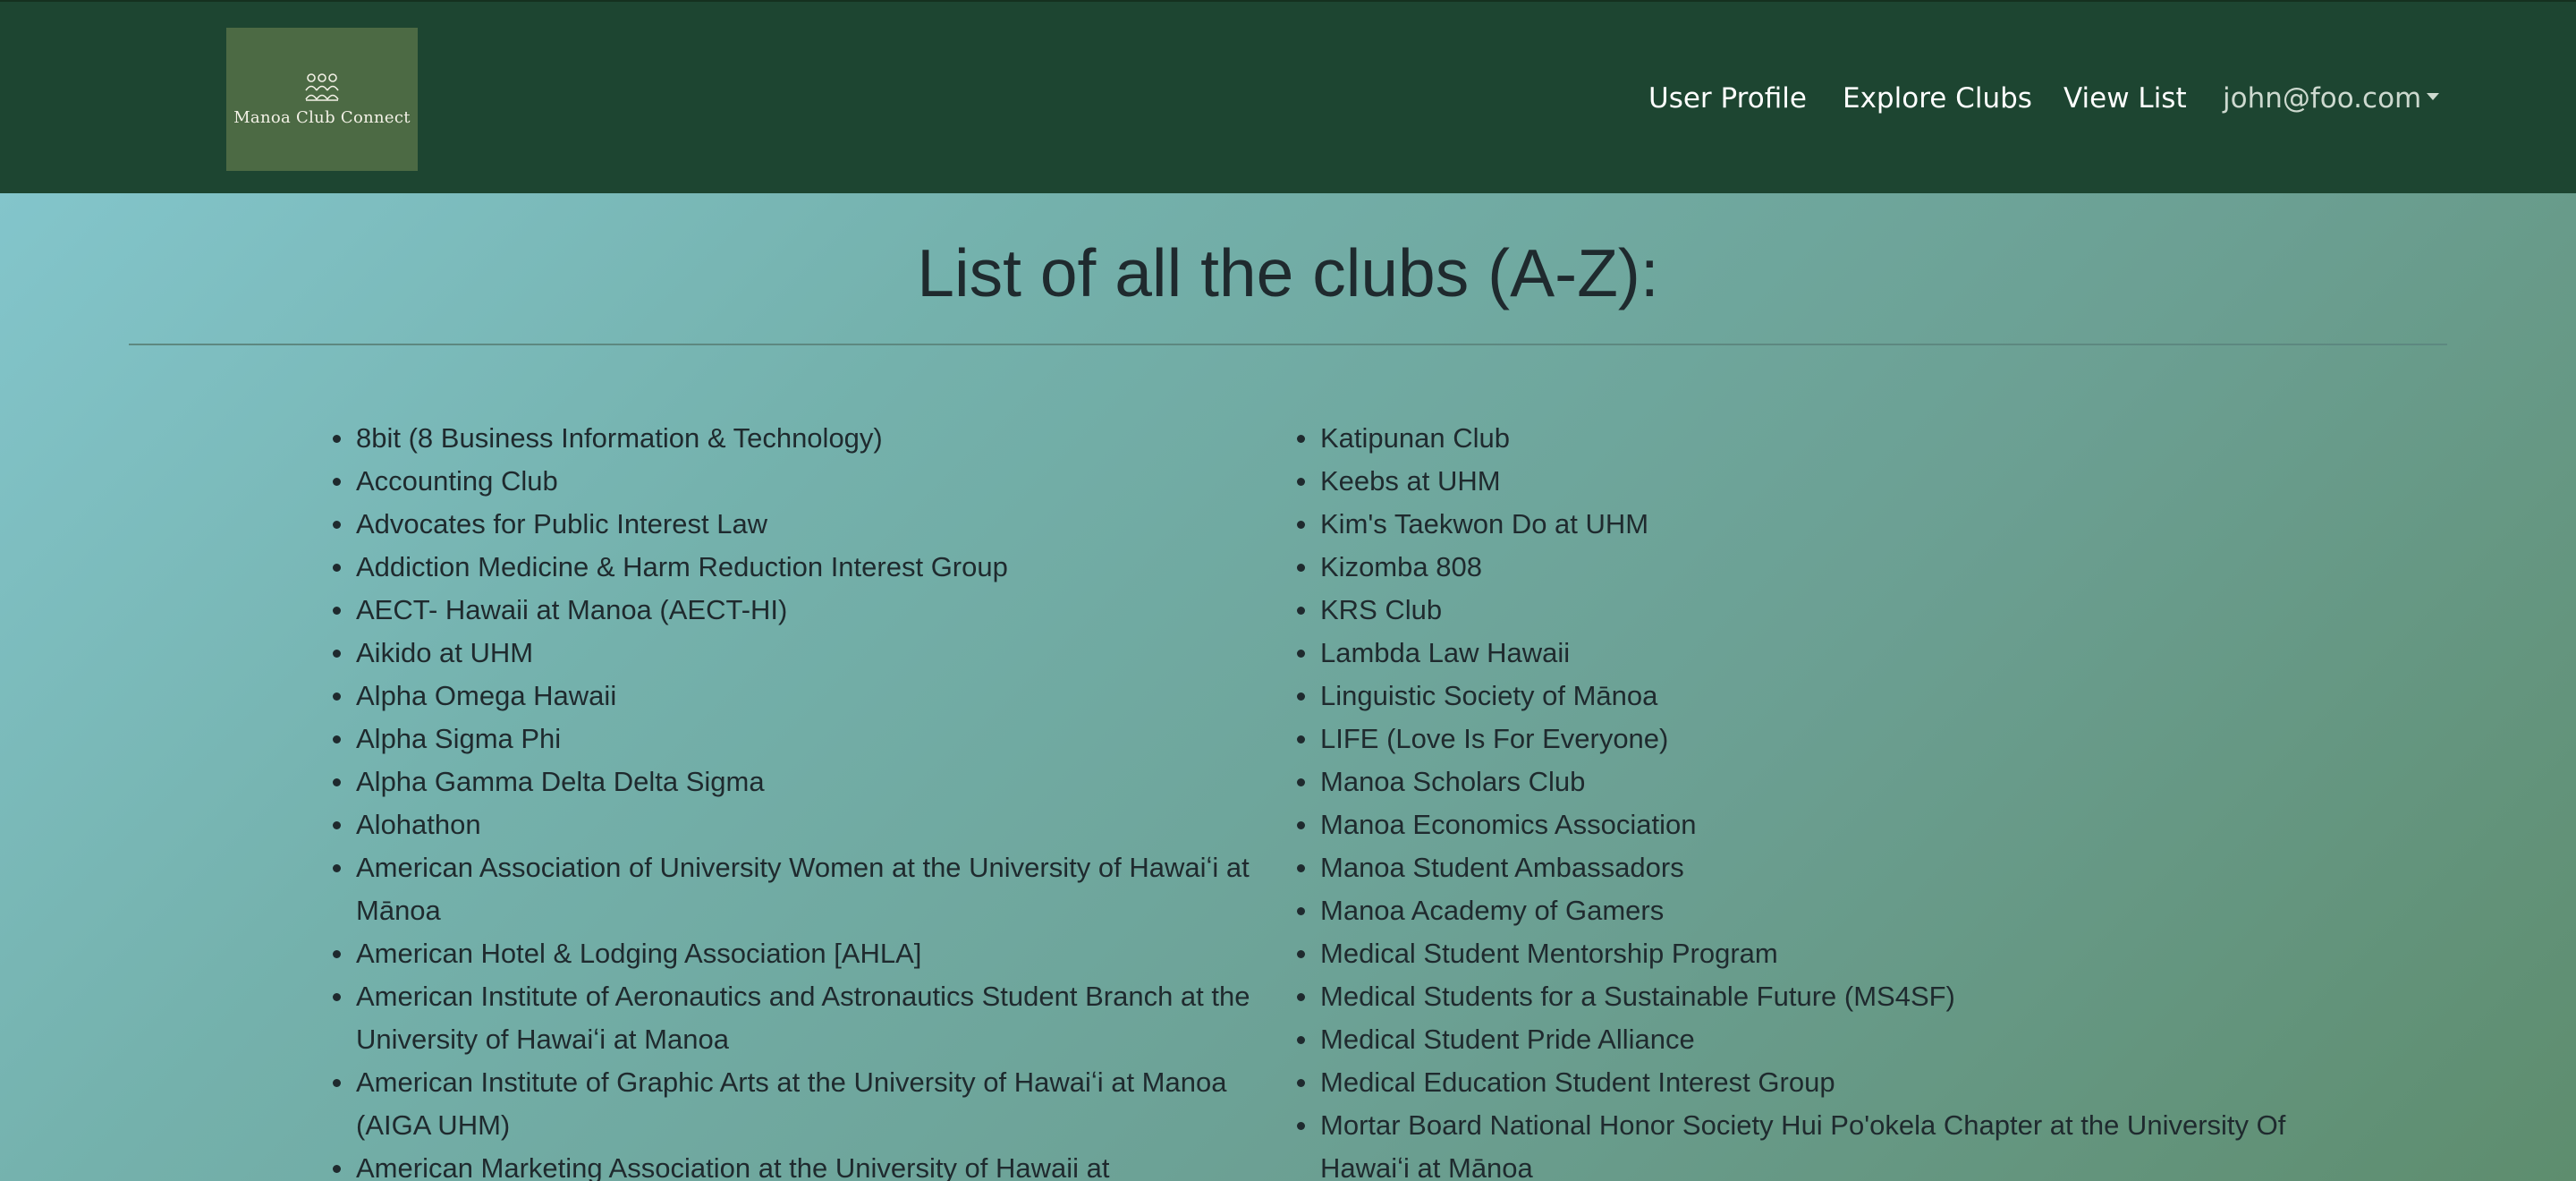 This screenshot has width=2576, height=1181. What do you see at coordinates (1796, 567) in the screenshot?
I see `club-list-item: Kizomba 808` at bounding box center [1796, 567].